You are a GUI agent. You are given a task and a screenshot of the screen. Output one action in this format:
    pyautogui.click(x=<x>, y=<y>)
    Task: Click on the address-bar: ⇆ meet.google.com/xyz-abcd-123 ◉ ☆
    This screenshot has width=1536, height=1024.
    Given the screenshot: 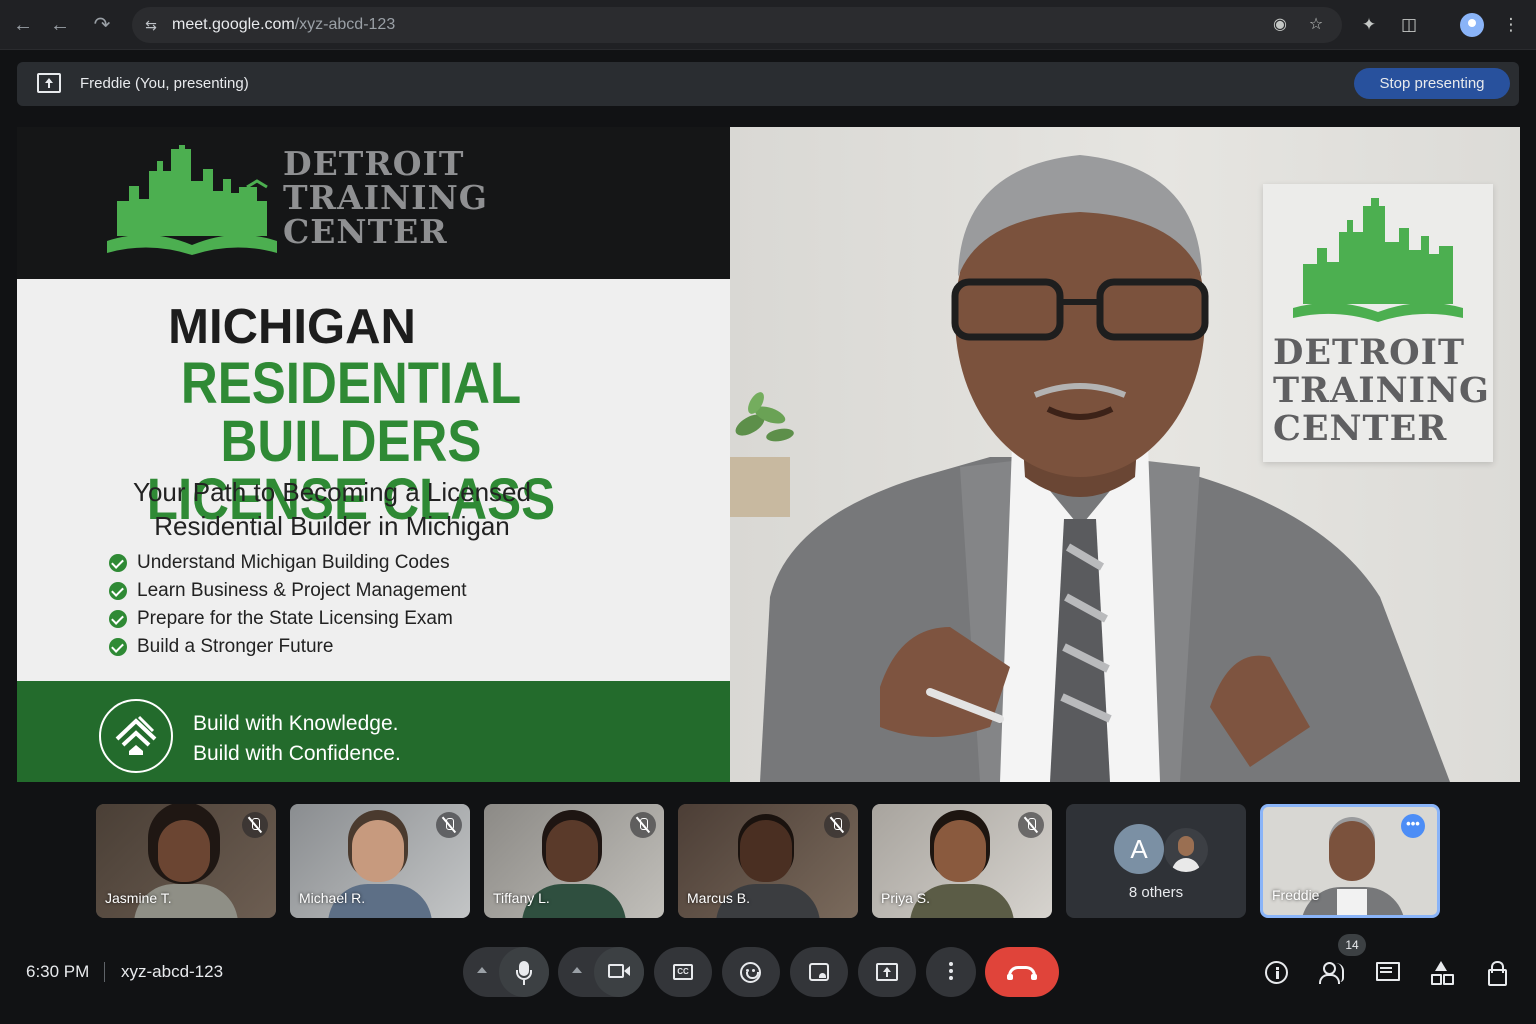 What is the action you would take?
    pyautogui.click(x=737, y=25)
    